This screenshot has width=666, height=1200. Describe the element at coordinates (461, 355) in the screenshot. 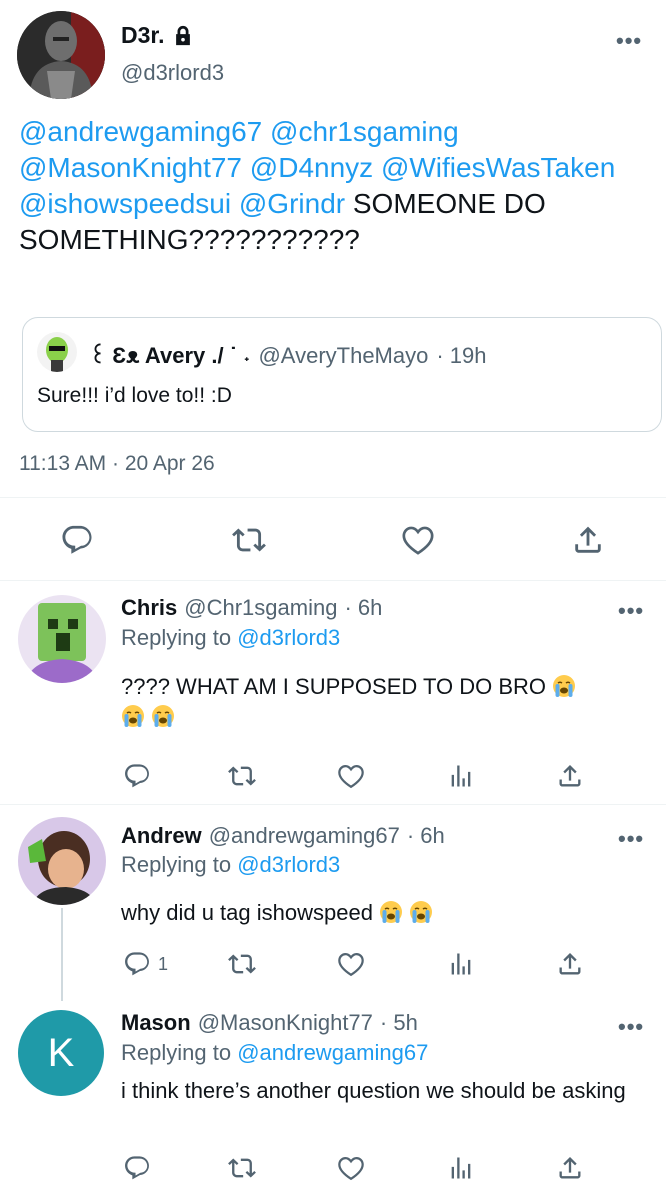

I see `quoted-time: · 19h` at that location.